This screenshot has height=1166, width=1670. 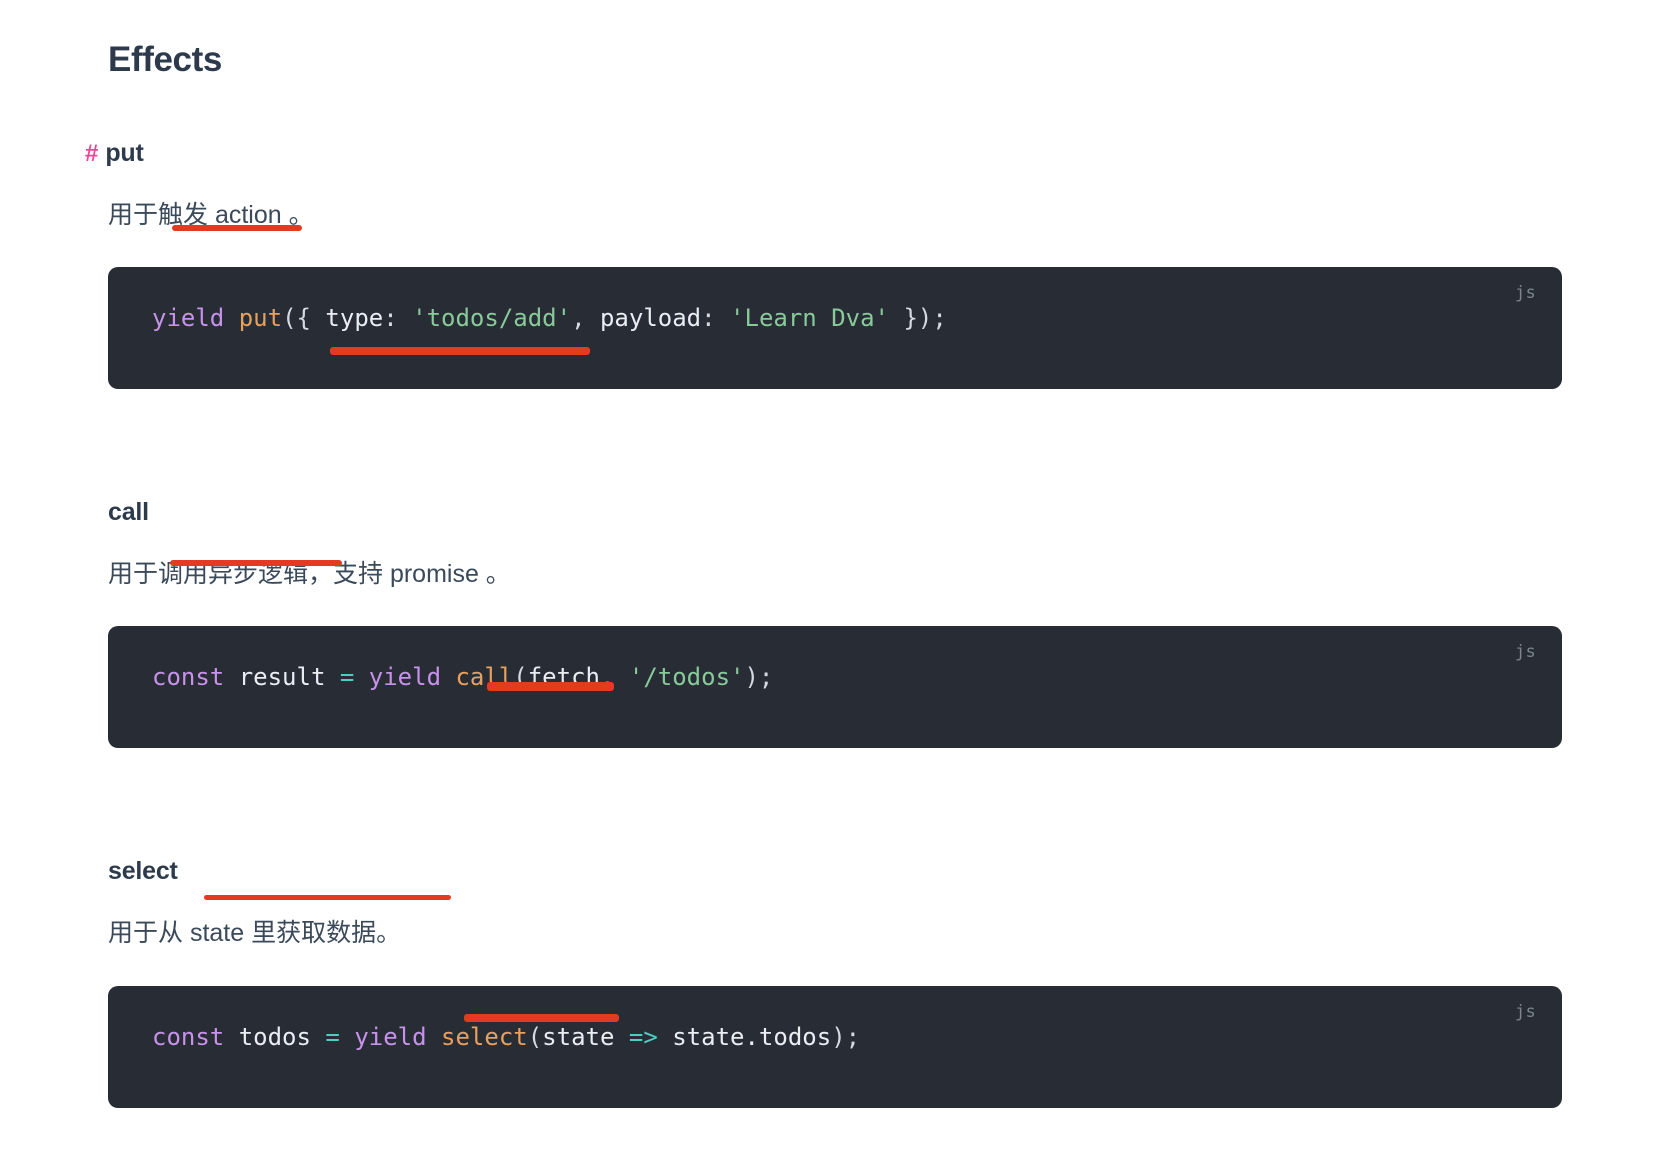 What do you see at coordinates (835, 933) in the screenshot?
I see `section-description-select: 用于从 state 里获取数据。` at bounding box center [835, 933].